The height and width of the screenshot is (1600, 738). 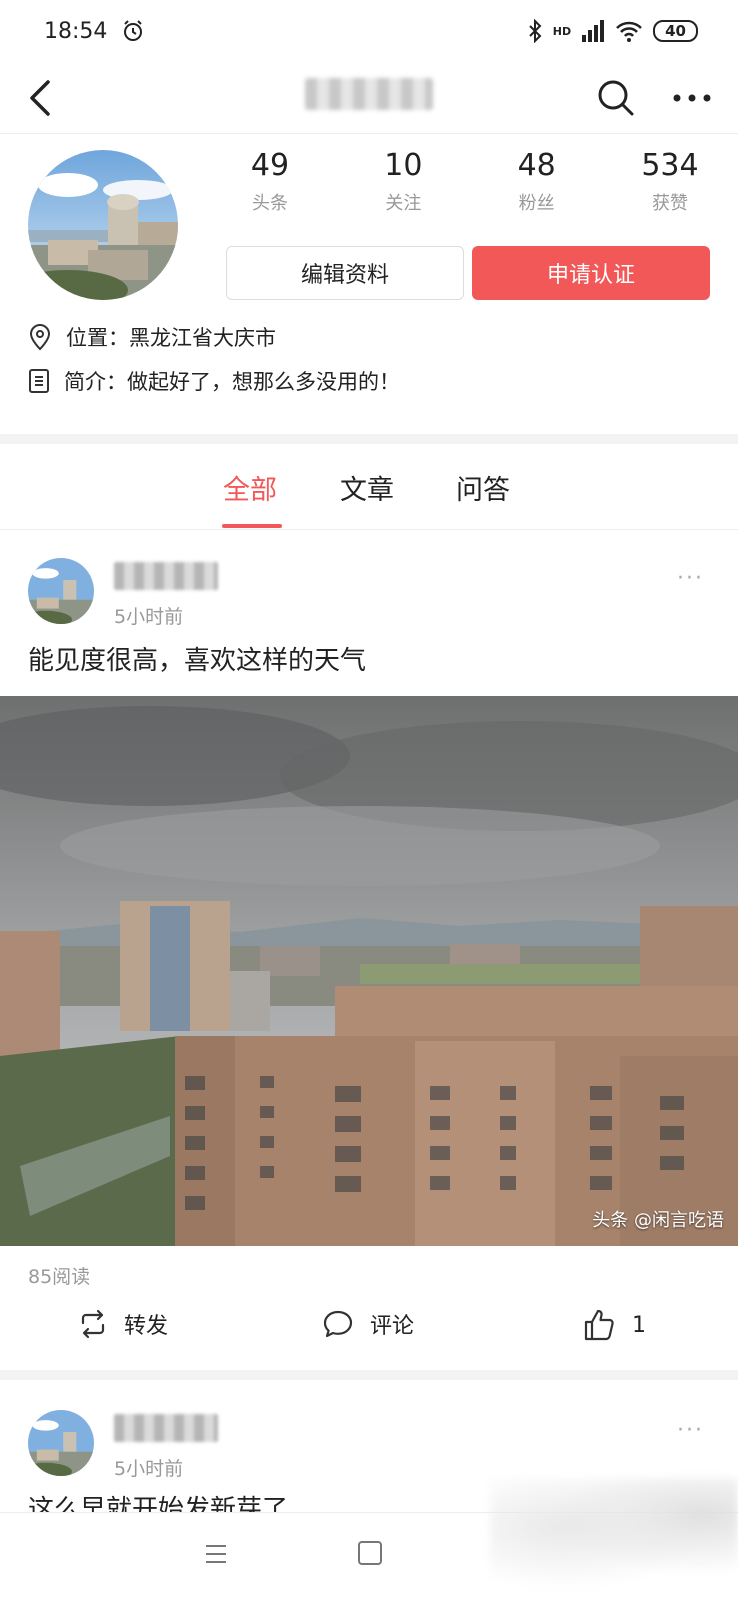 I want to click on bio-row: 简介：做起好了，想那么多没用的！, so click(x=214, y=381).